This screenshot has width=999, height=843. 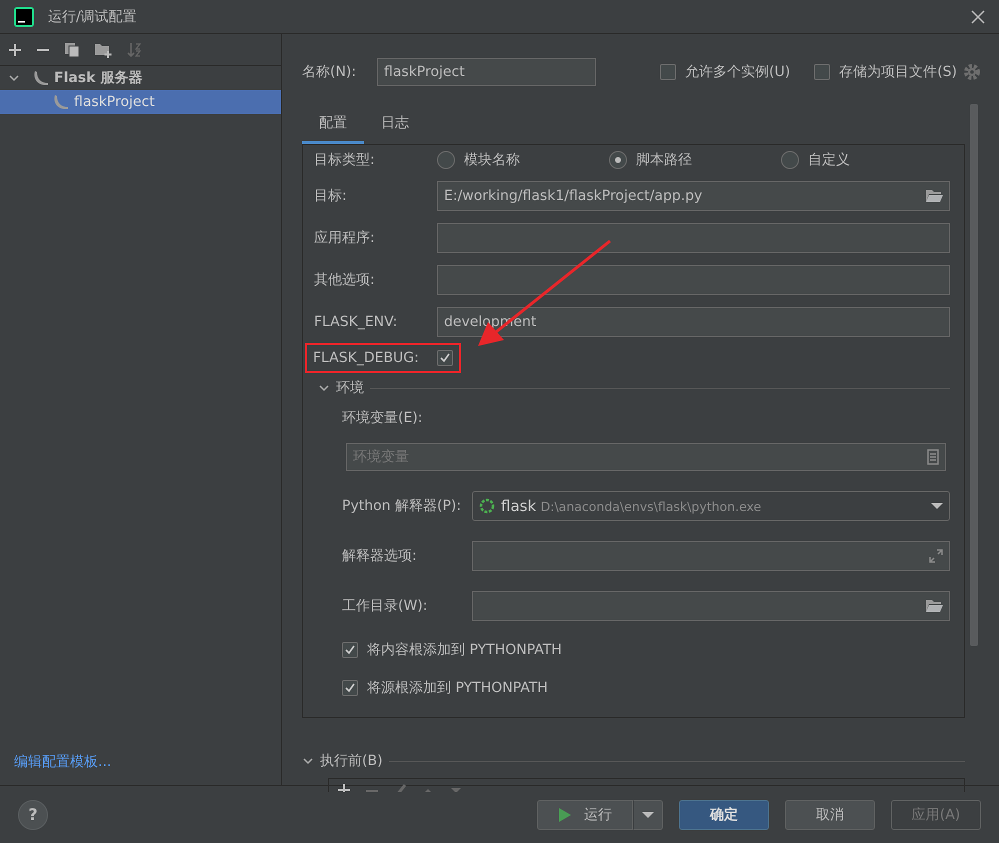 I want to click on dialog-button: 确定, so click(x=724, y=815).